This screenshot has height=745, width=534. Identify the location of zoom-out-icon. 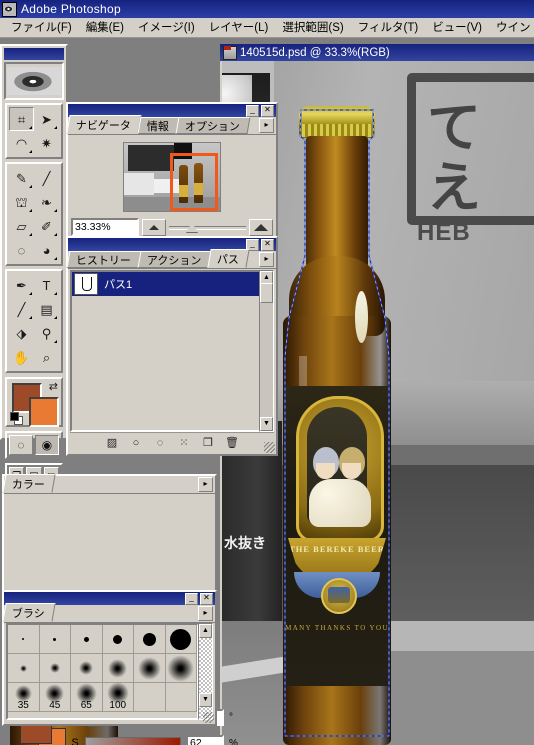
(154, 227).